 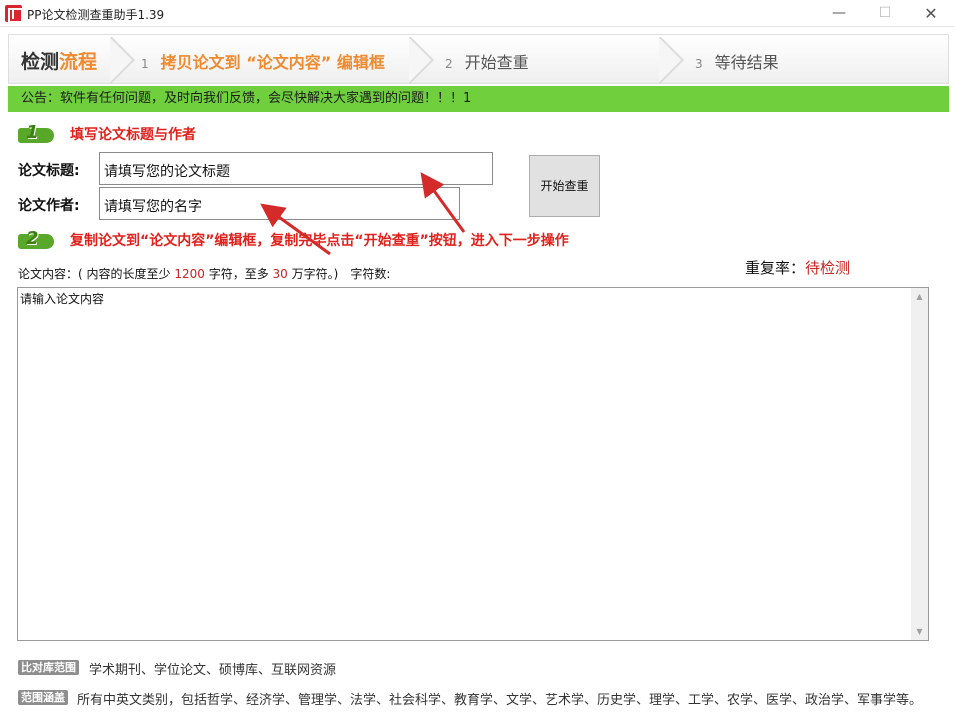 I want to click on section-1-title: 填写论文标题与作者, so click(x=133, y=135).